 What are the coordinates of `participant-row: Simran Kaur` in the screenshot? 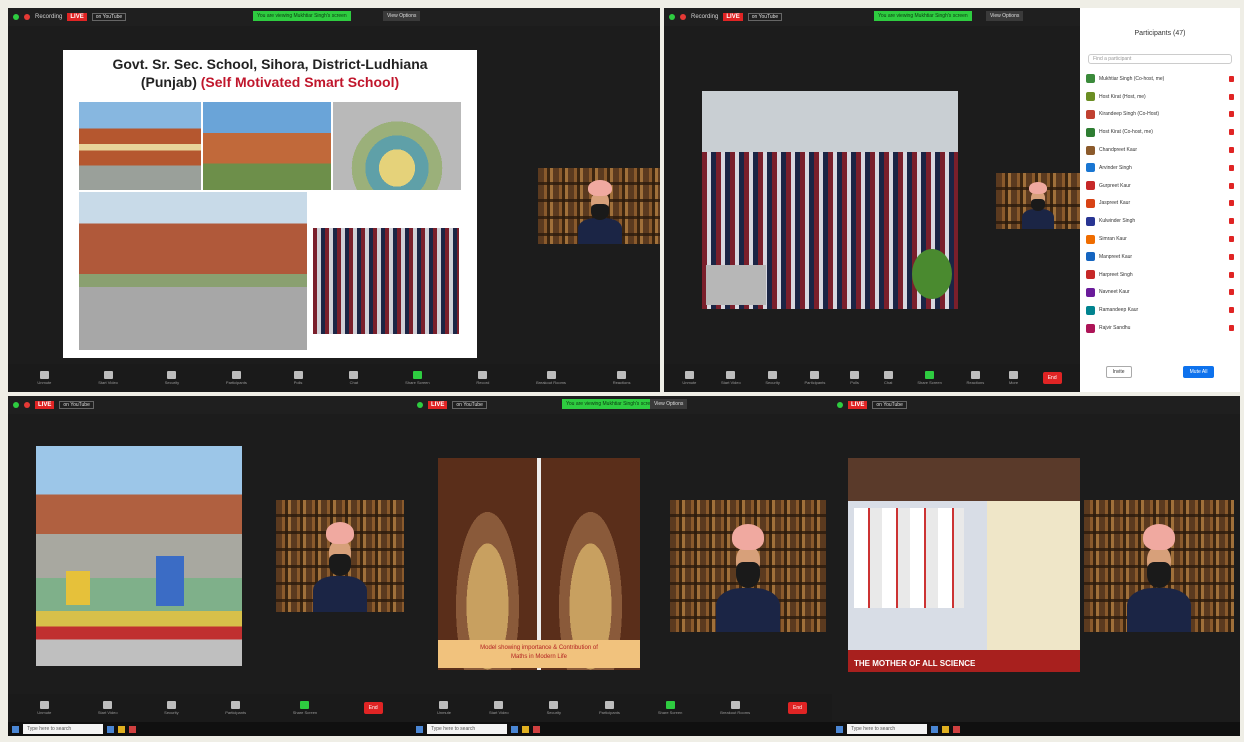 It's located at (1160, 239).